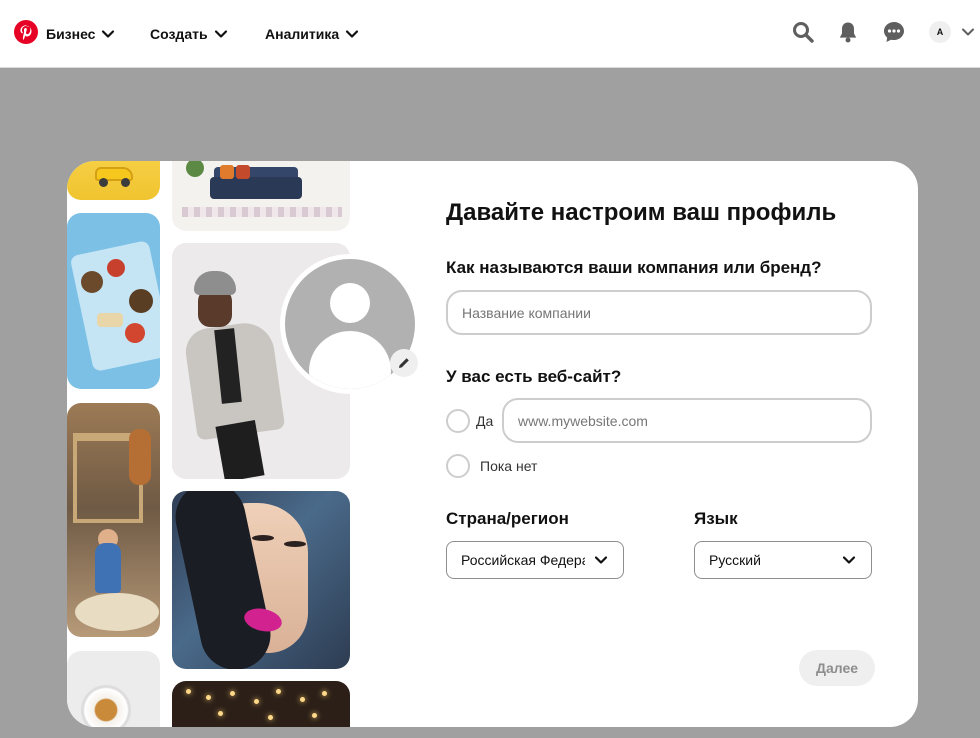 This screenshot has height=738, width=980. I want to click on page-title: Давайте настроим ваш профиль, so click(641, 212).